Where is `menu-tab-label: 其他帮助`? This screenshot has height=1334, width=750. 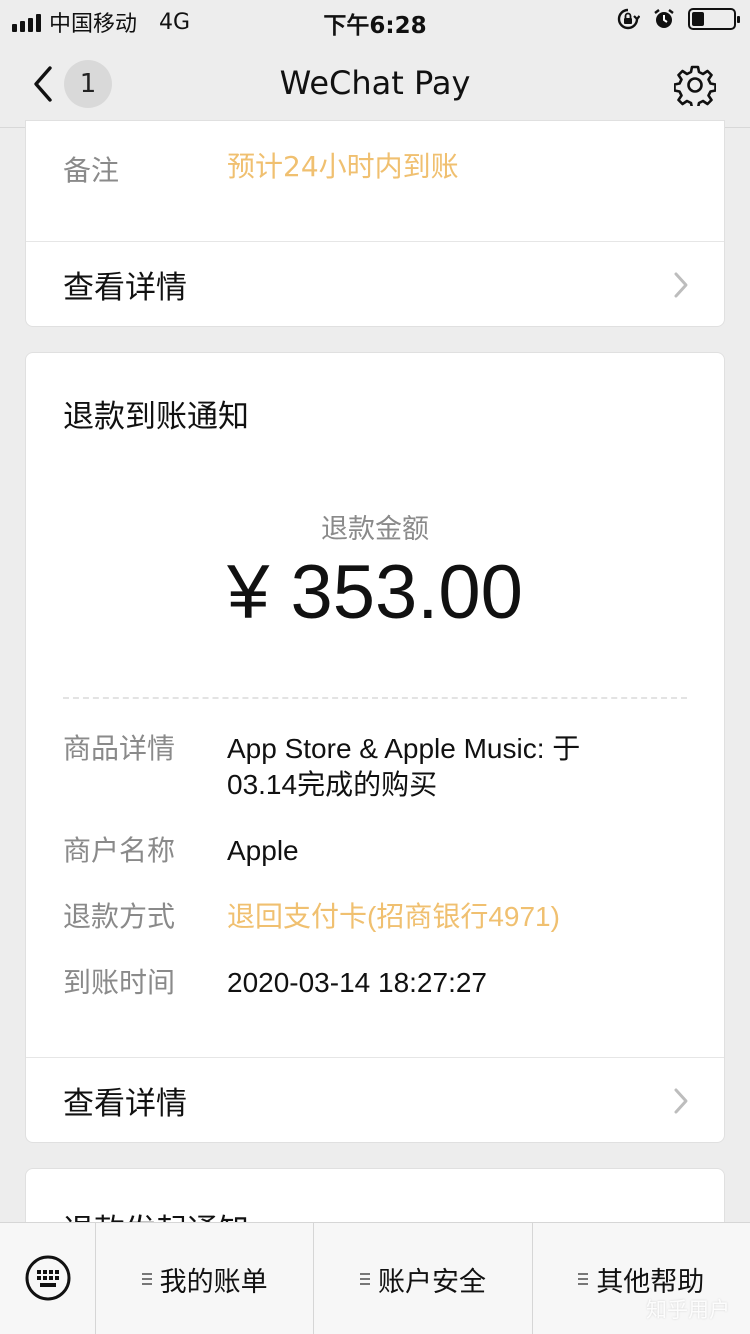 menu-tab-label: 其他帮助 is located at coordinates (650, 1282).